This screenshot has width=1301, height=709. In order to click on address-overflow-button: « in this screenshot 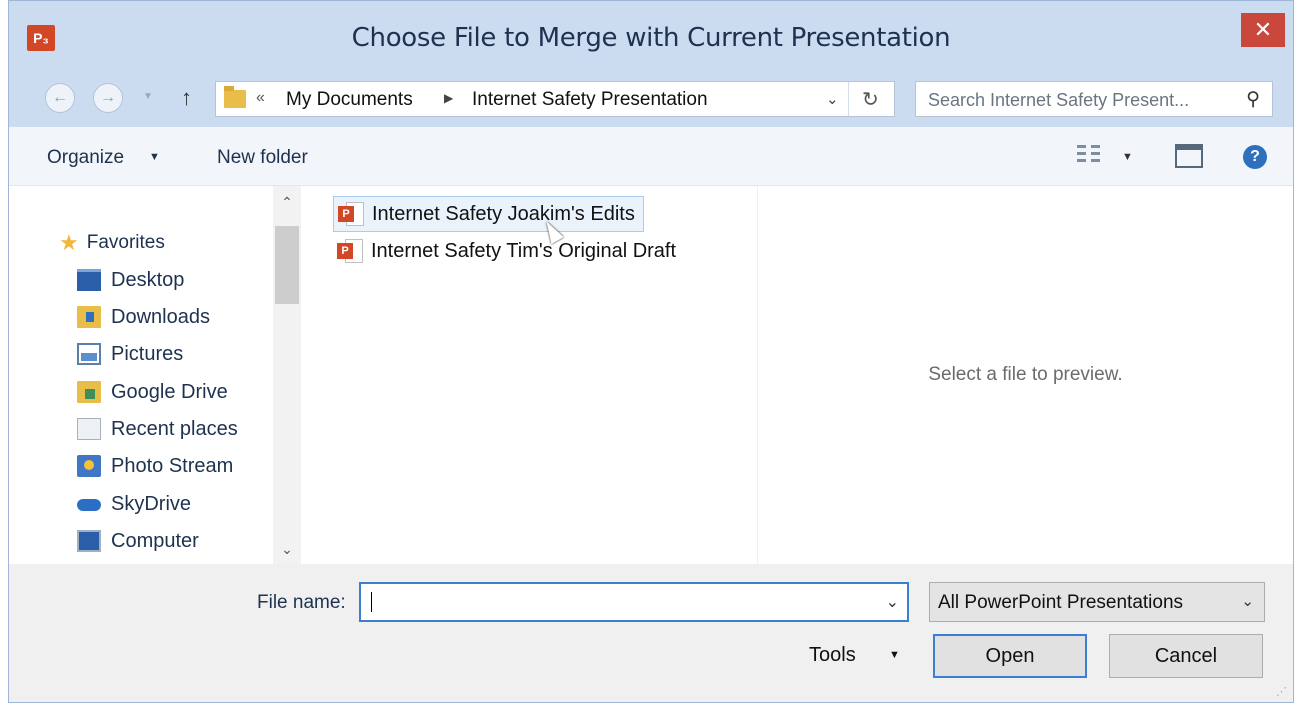, I will do `click(260, 98)`.